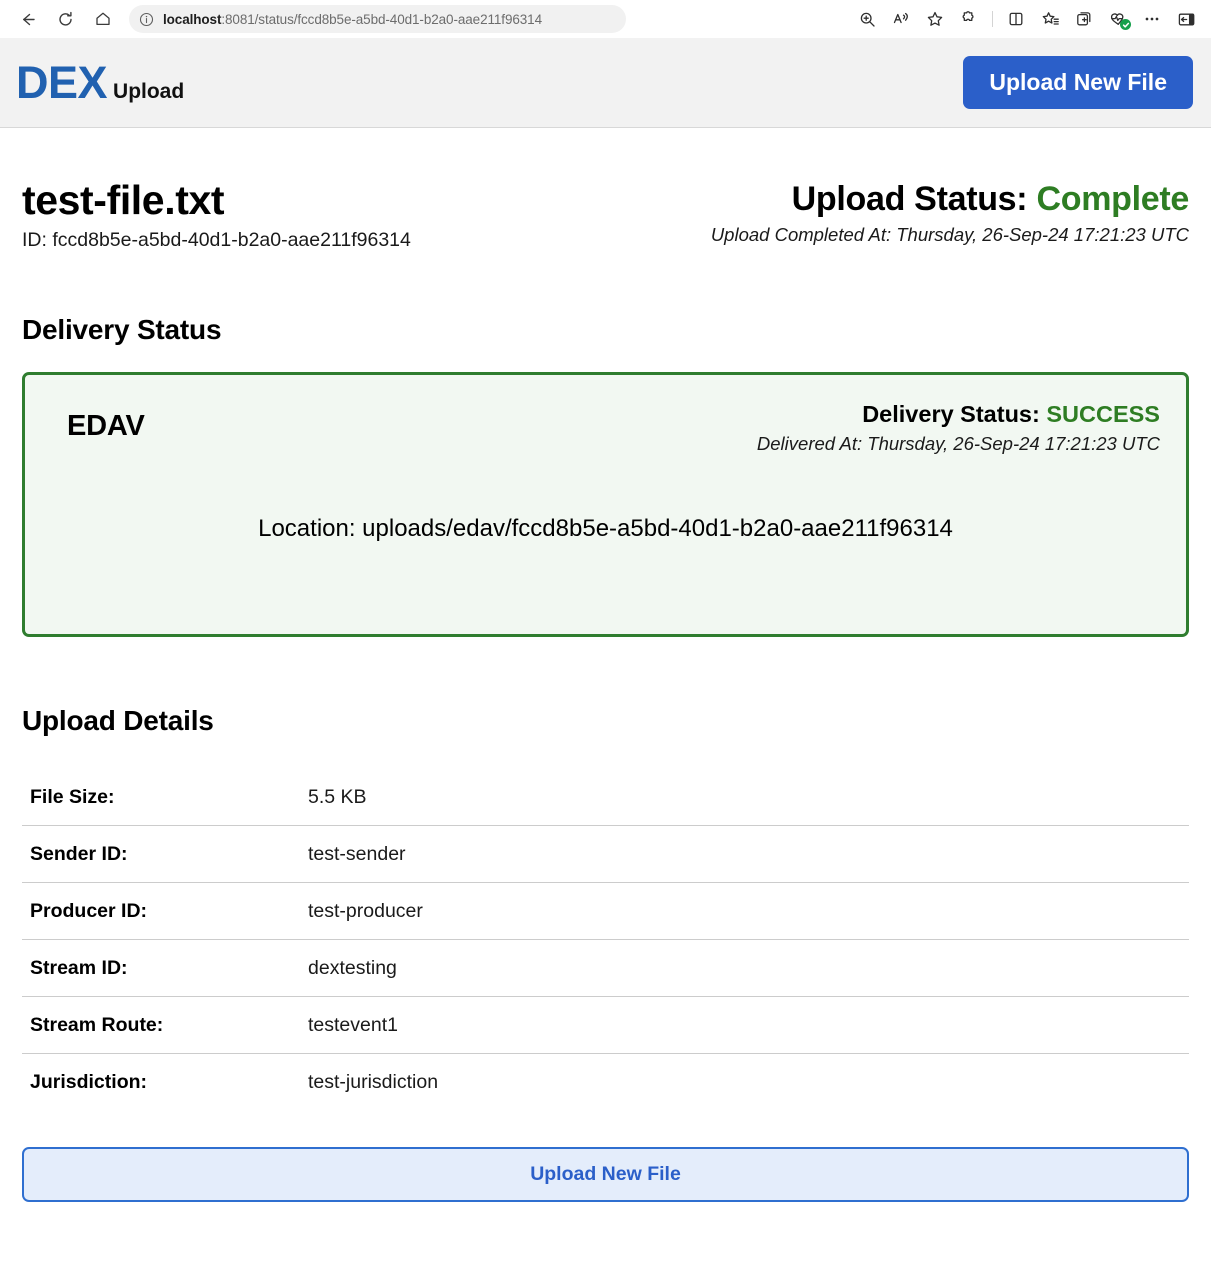 The width and height of the screenshot is (1211, 1277). Describe the element at coordinates (106, 426) in the screenshot. I see `delivery-target-name: EDAV` at that location.